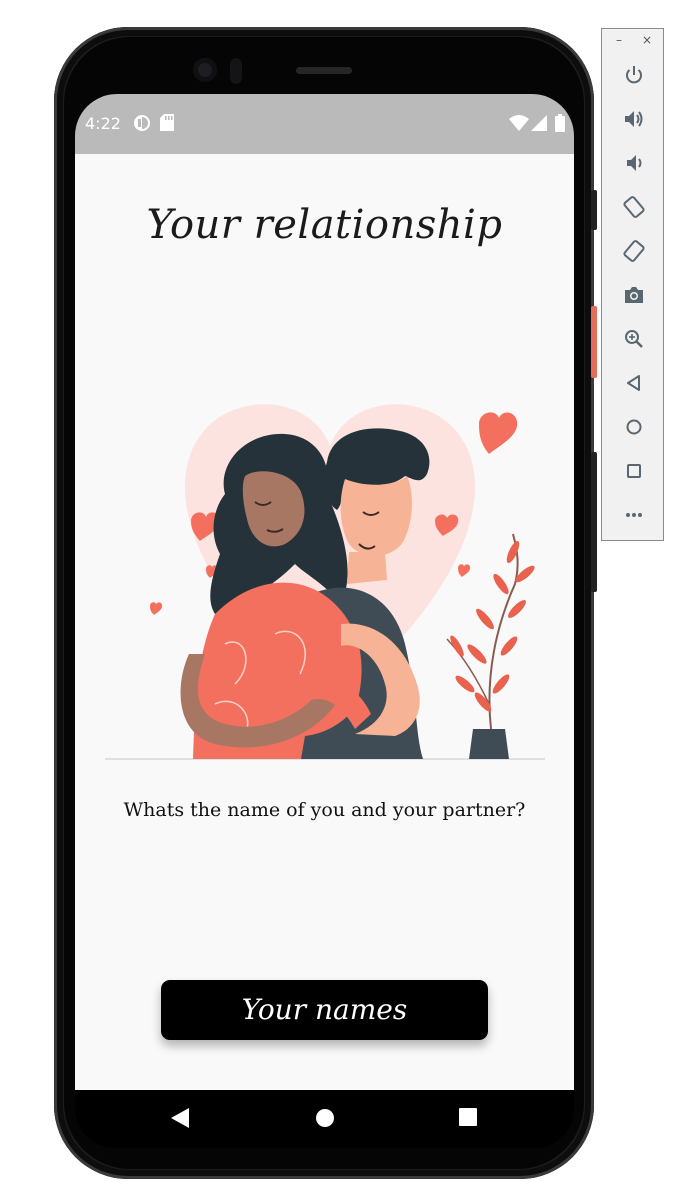 The height and width of the screenshot is (1202, 683). Describe the element at coordinates (324, 810) in the screenshot. I see `partner-name-question: Whats the name of you and your partner?` at that location.